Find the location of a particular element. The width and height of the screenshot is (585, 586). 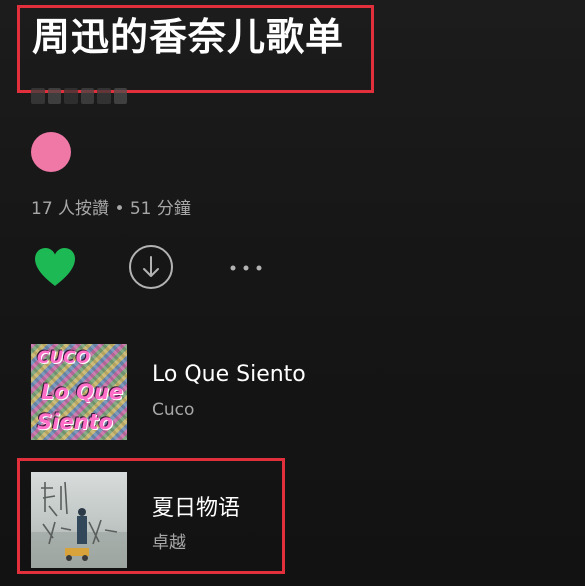

download-button is located at coordinates (151, 267).